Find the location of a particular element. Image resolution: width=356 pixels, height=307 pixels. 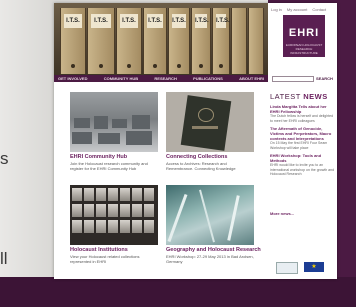

nav-item-about: About EHRI is located at coordinates (251, 78).